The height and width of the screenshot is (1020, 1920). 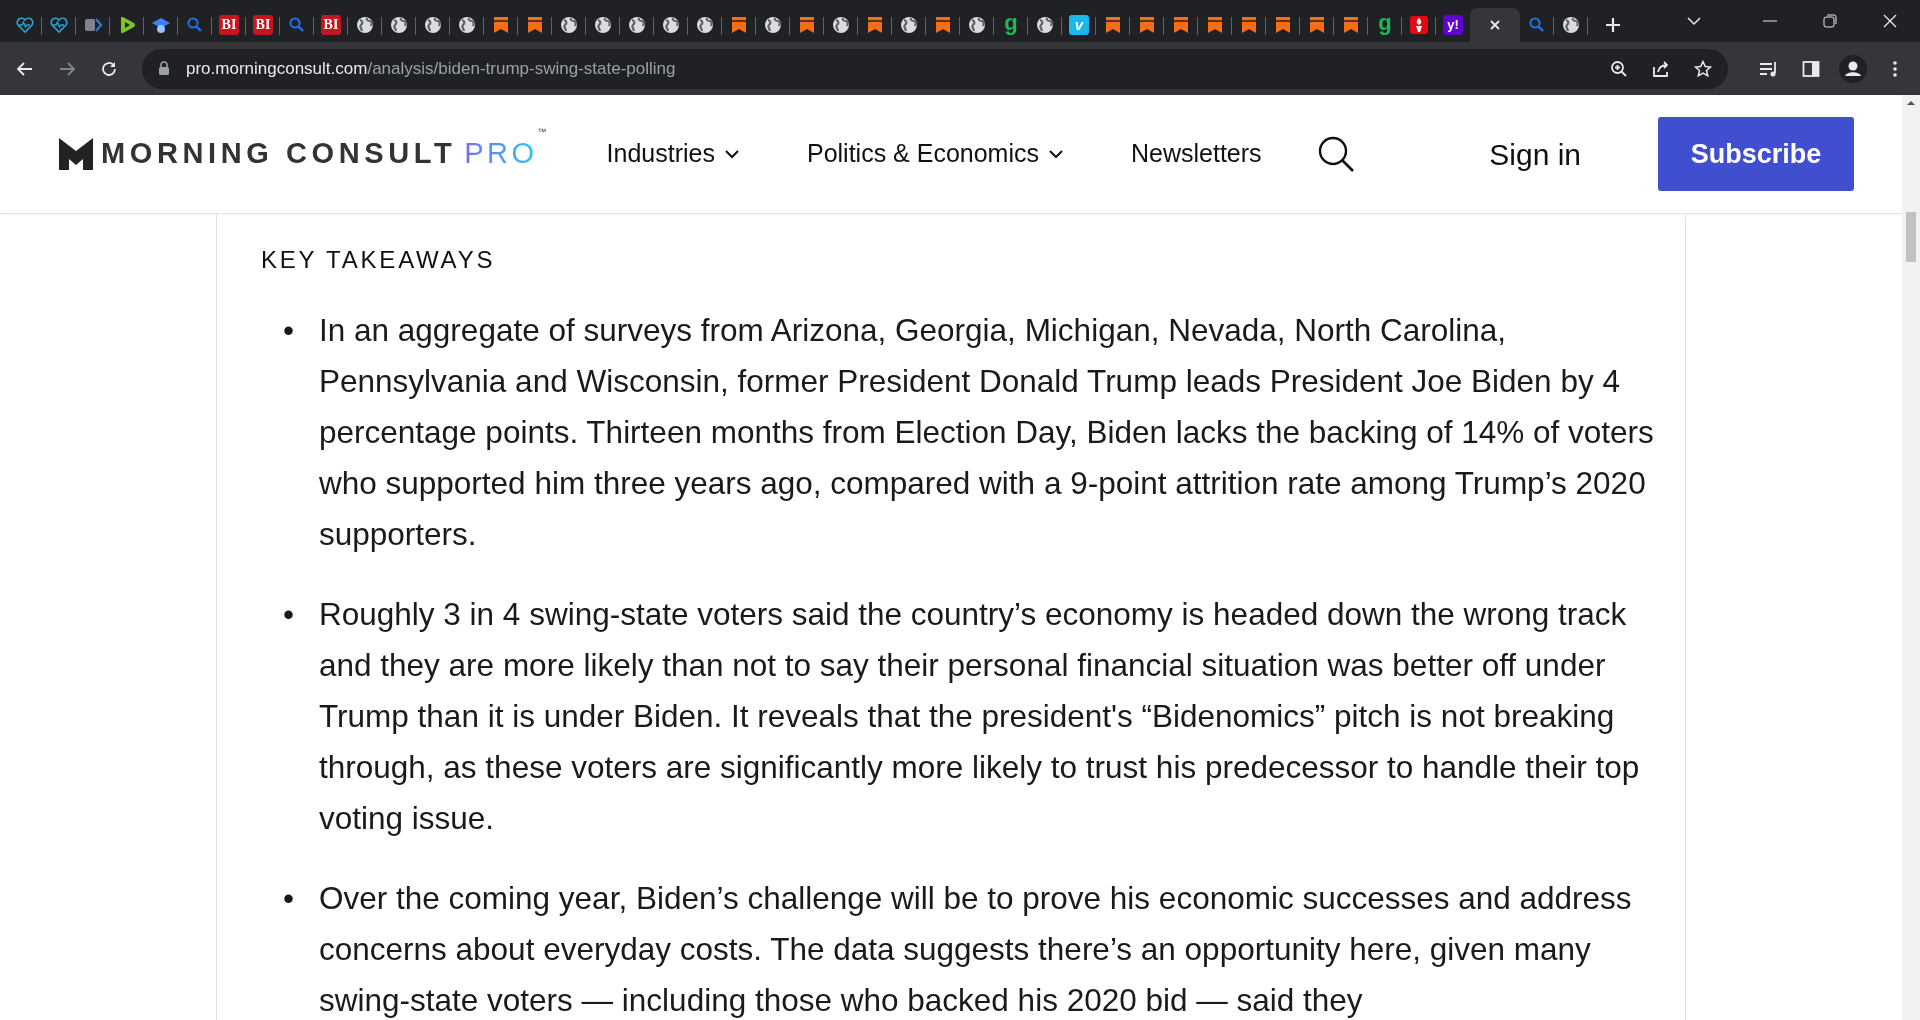 What do you see at coordinates (1613, 25) in the screenshot?
I see `plus-icon` at bounding box center [1613, 25].